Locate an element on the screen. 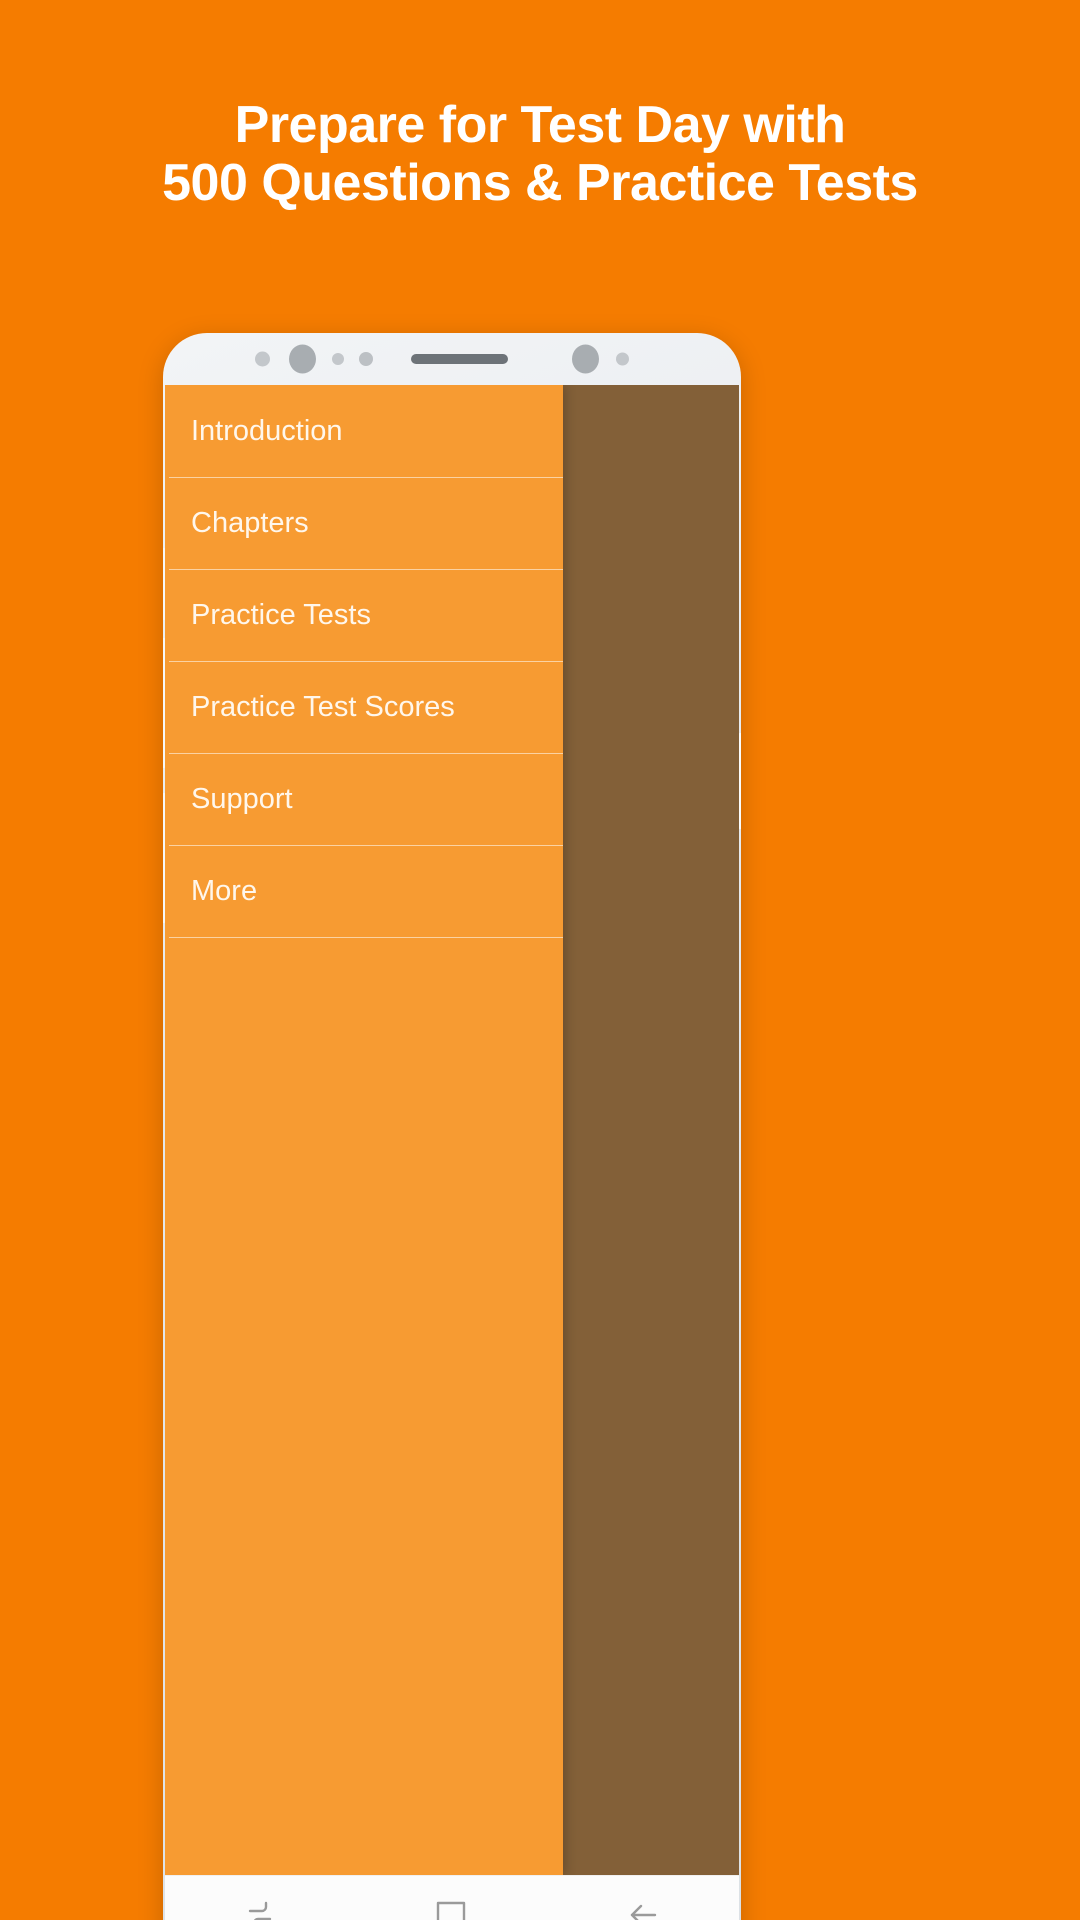 The image size is (1080, 1920). drawer-item-practice-tests: Practice Tests is located at coordinates (364, 615).